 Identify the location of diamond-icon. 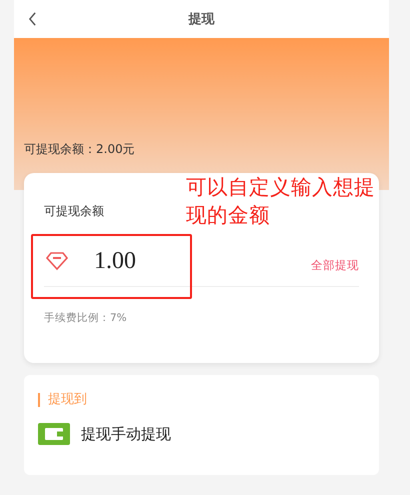
(57, 261).